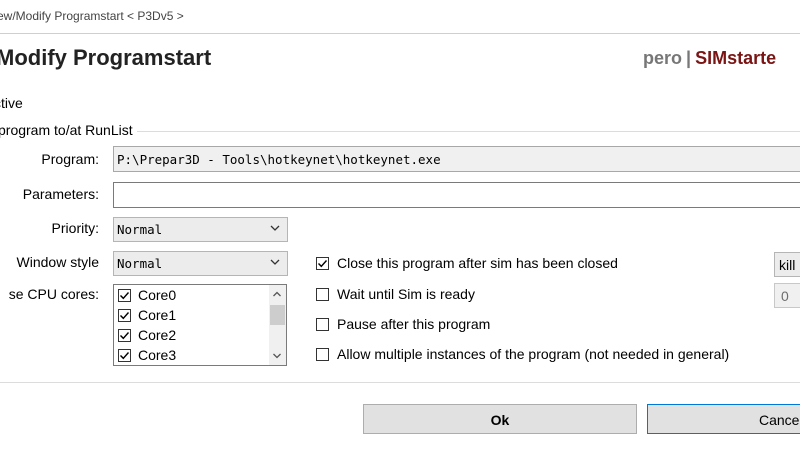  What do you see at coordinates (322, 324) in the screenshot?
I see `pause-after-checkbox` at bounding box center [322, 324].